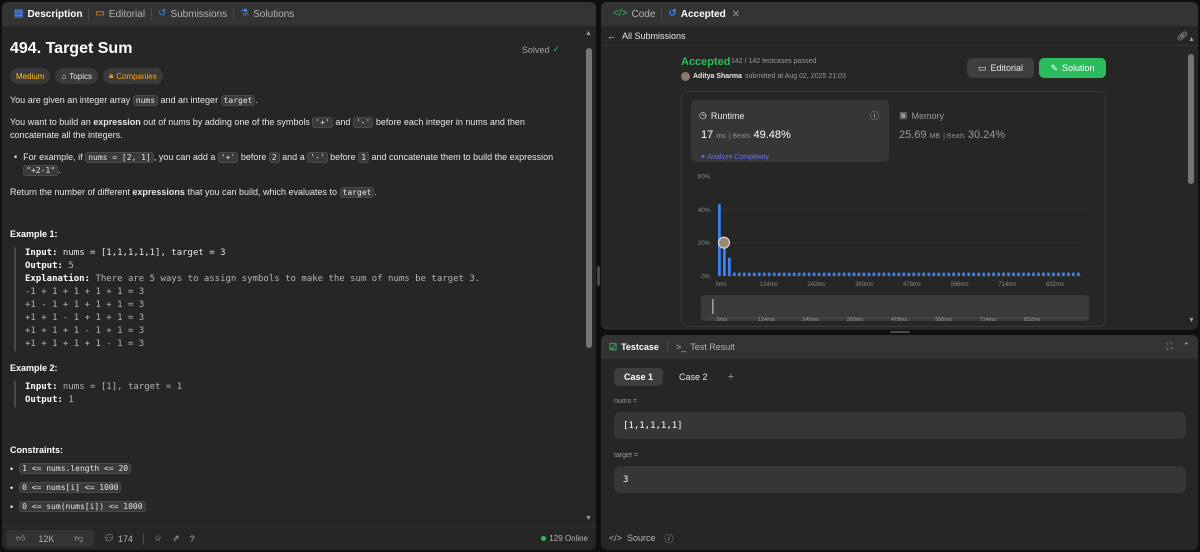 This screenshot has width=1200, height=552. I want to click on tab-testcase: ☑ Testcase, so click(634, 347).